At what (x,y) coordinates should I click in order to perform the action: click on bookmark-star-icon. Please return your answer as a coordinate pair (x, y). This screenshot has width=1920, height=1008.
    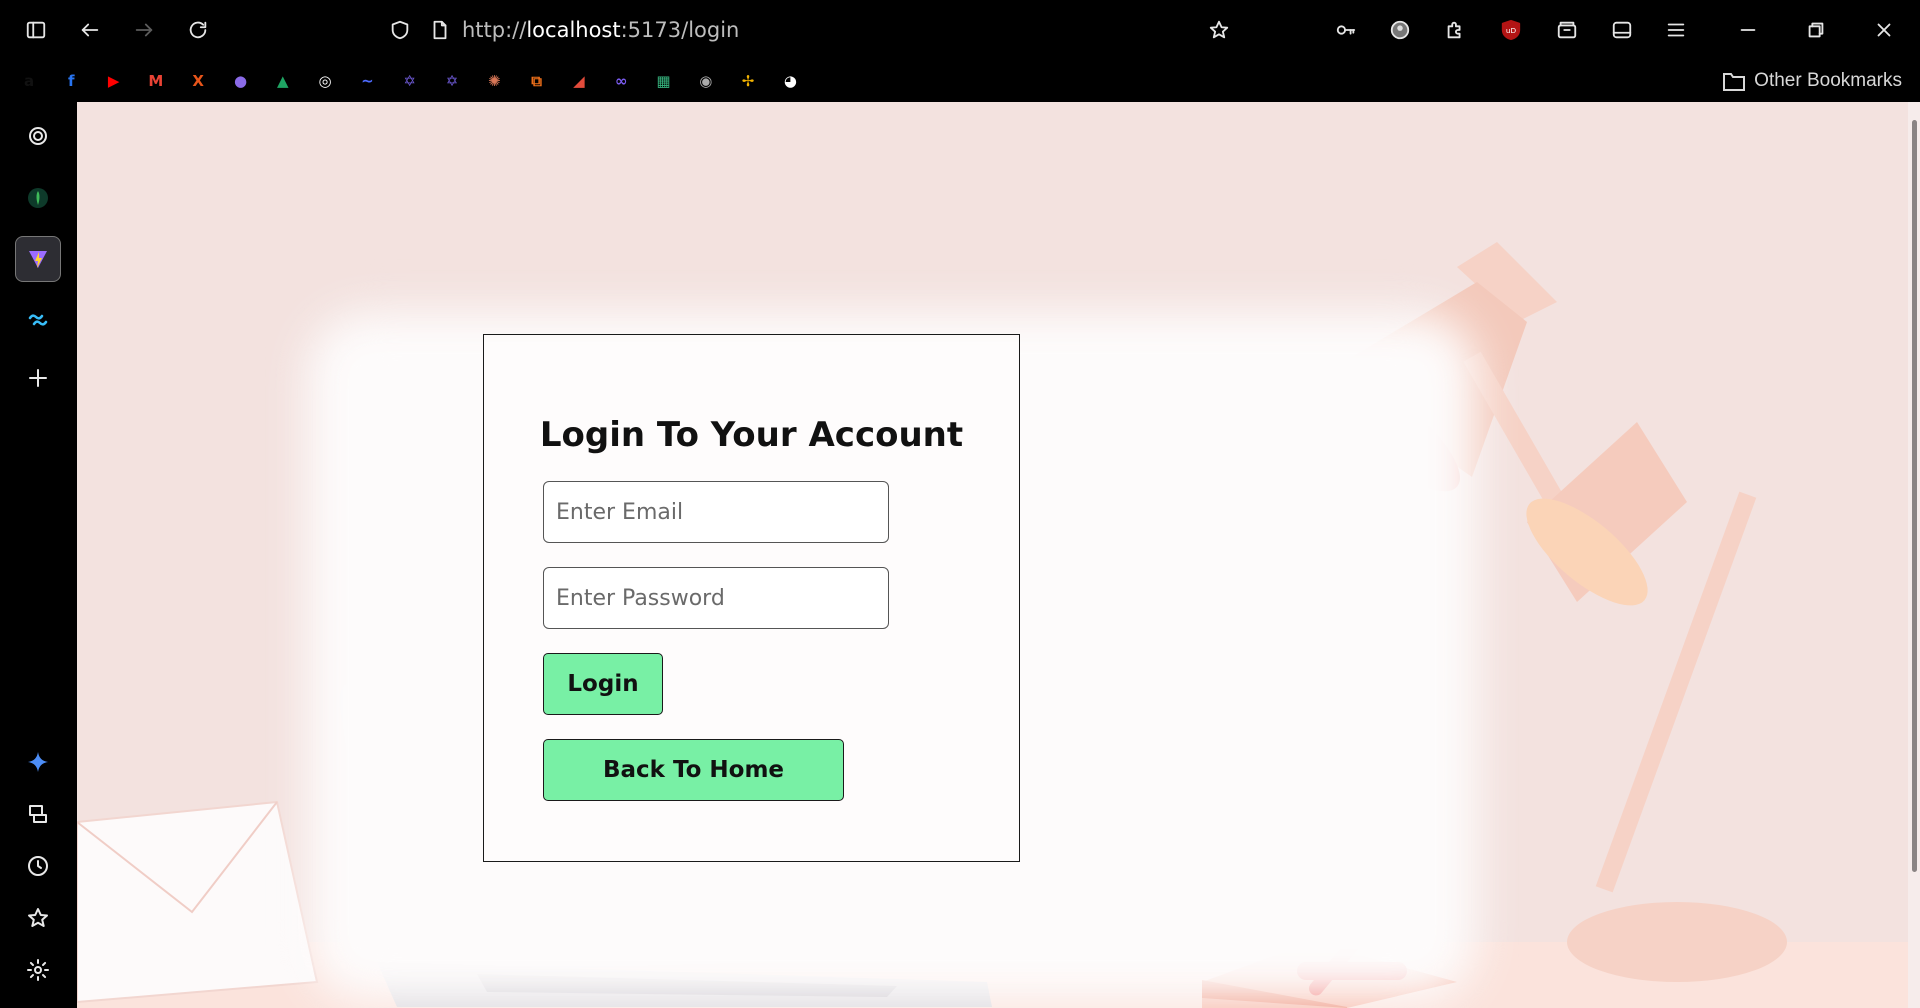
    Looking at the image, I should click on (1219, 30).